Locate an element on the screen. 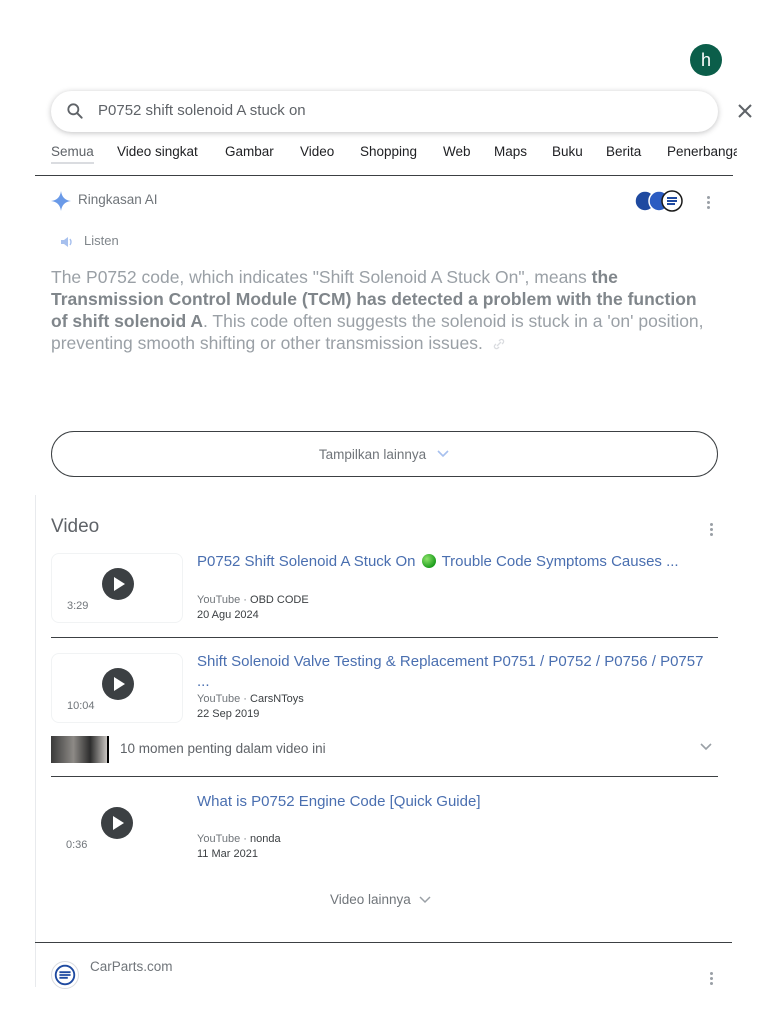 The image size is (768, 1024). tab-flights: Penerbangan is located at coordinates (702, 151).